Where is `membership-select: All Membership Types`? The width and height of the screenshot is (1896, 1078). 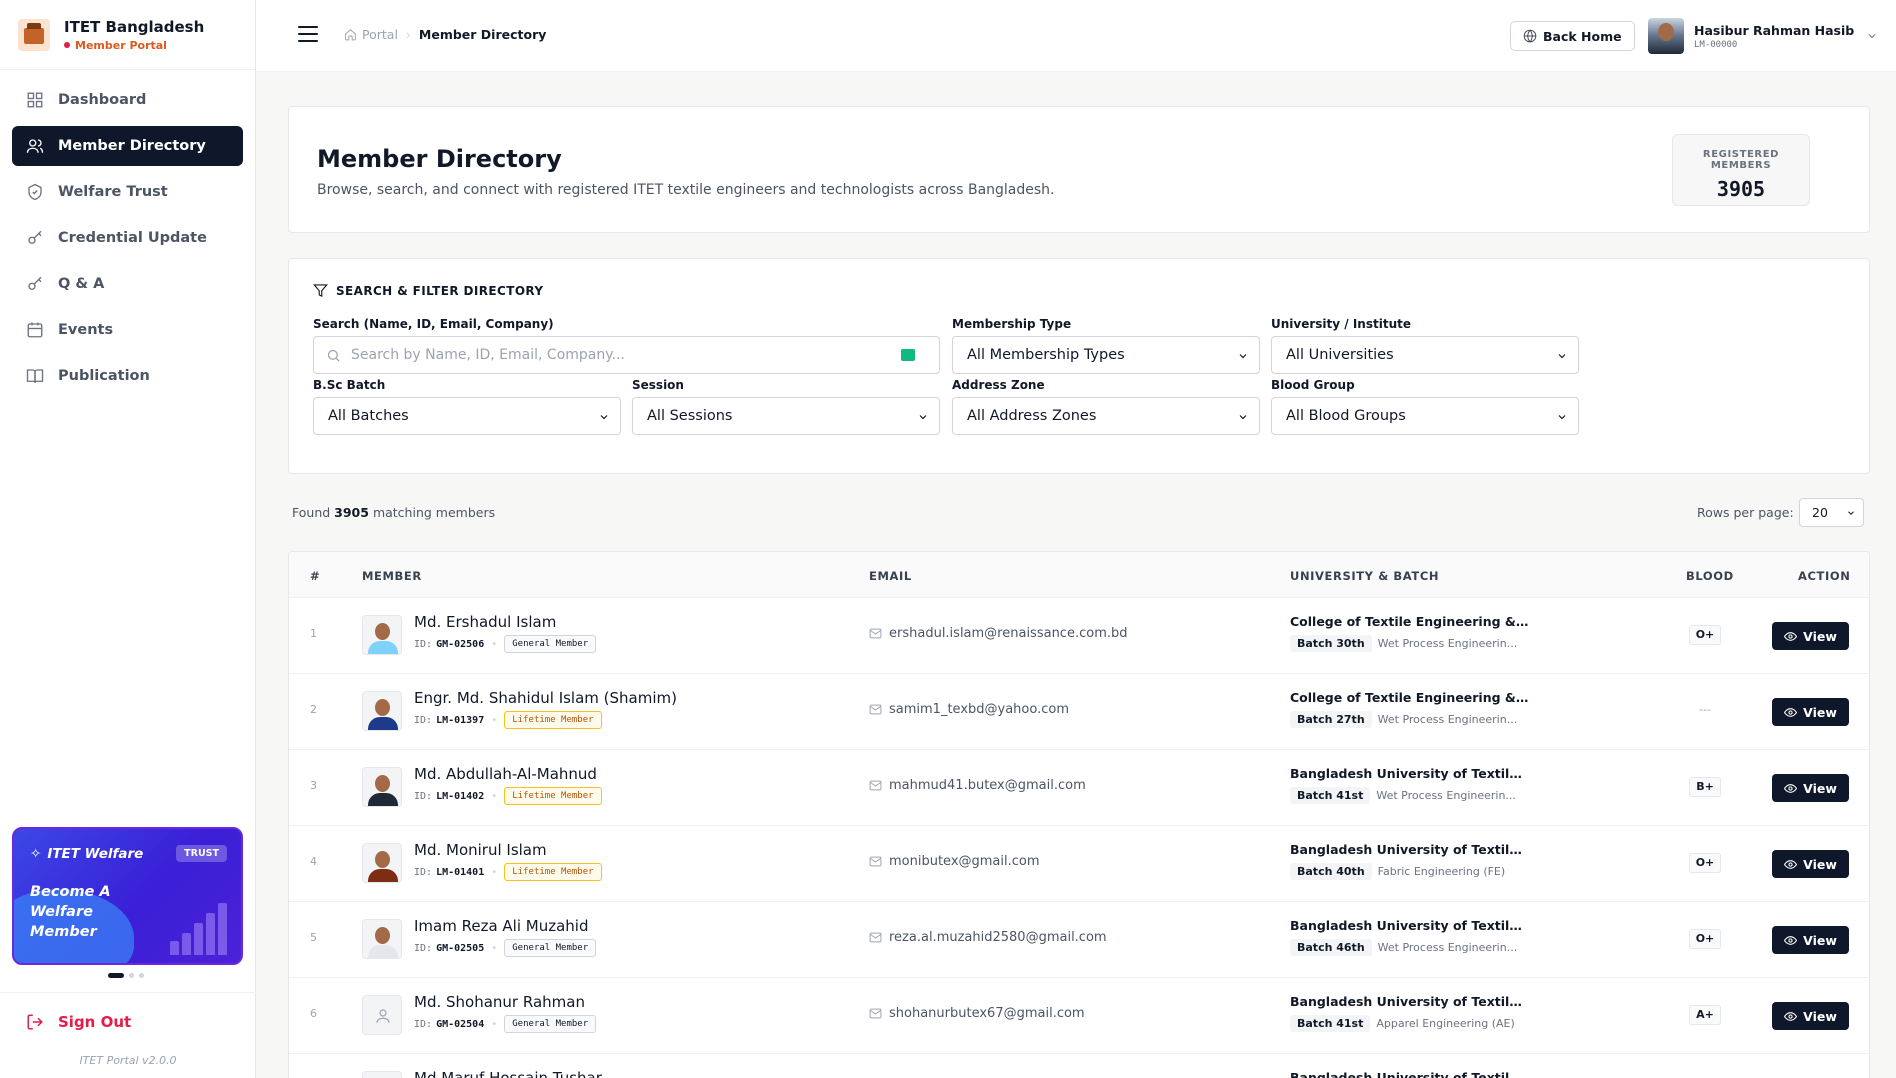 membership-select: All Membership Types is located at coordinates (1106, 355).